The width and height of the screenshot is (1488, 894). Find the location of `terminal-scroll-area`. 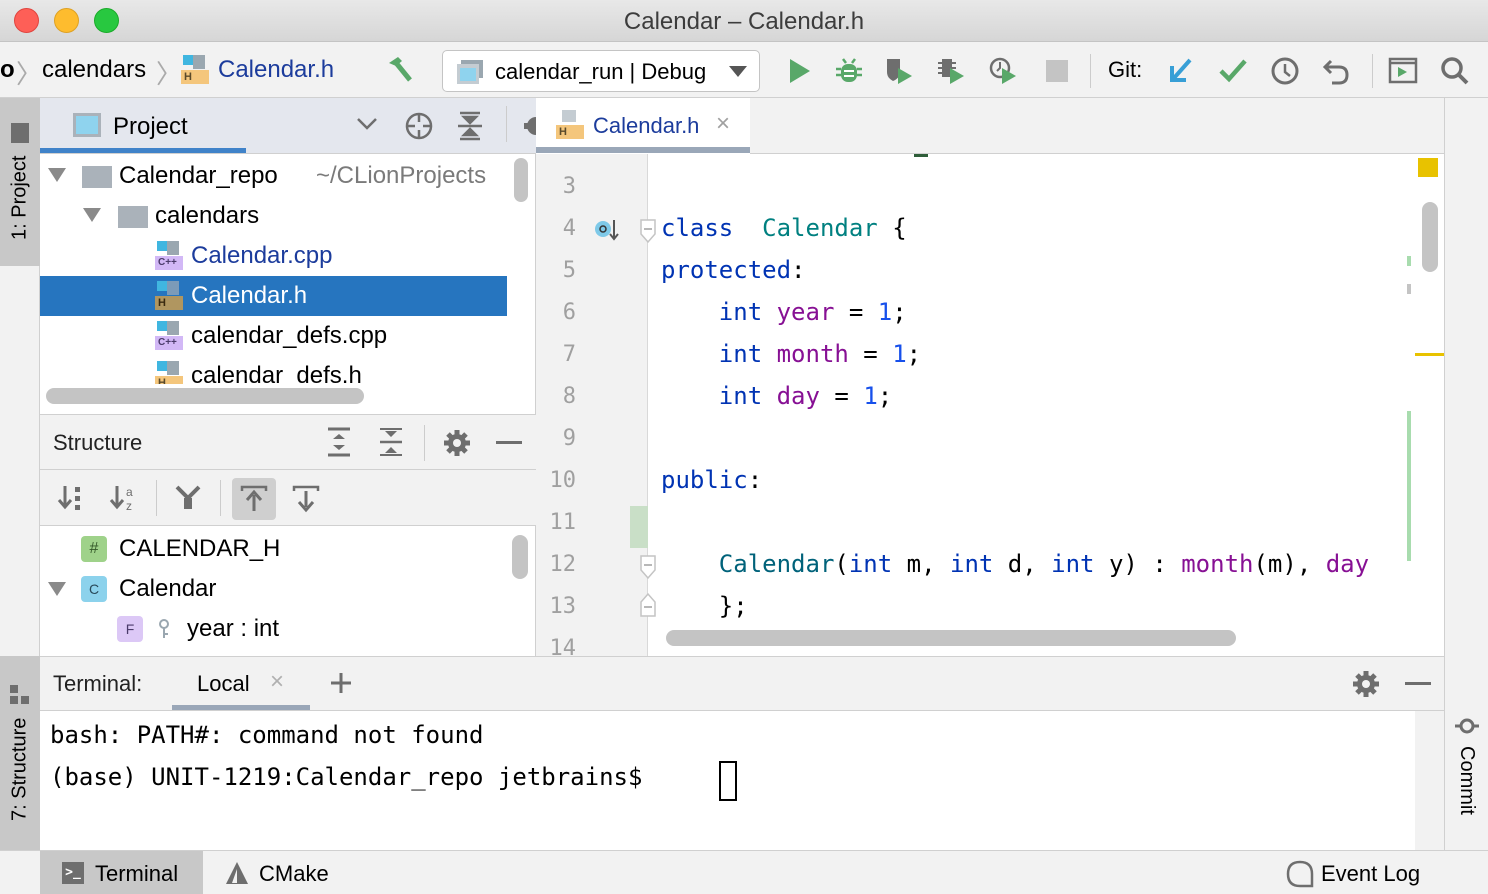

terminal-scroll-area is located at coordinates (1429, 781).